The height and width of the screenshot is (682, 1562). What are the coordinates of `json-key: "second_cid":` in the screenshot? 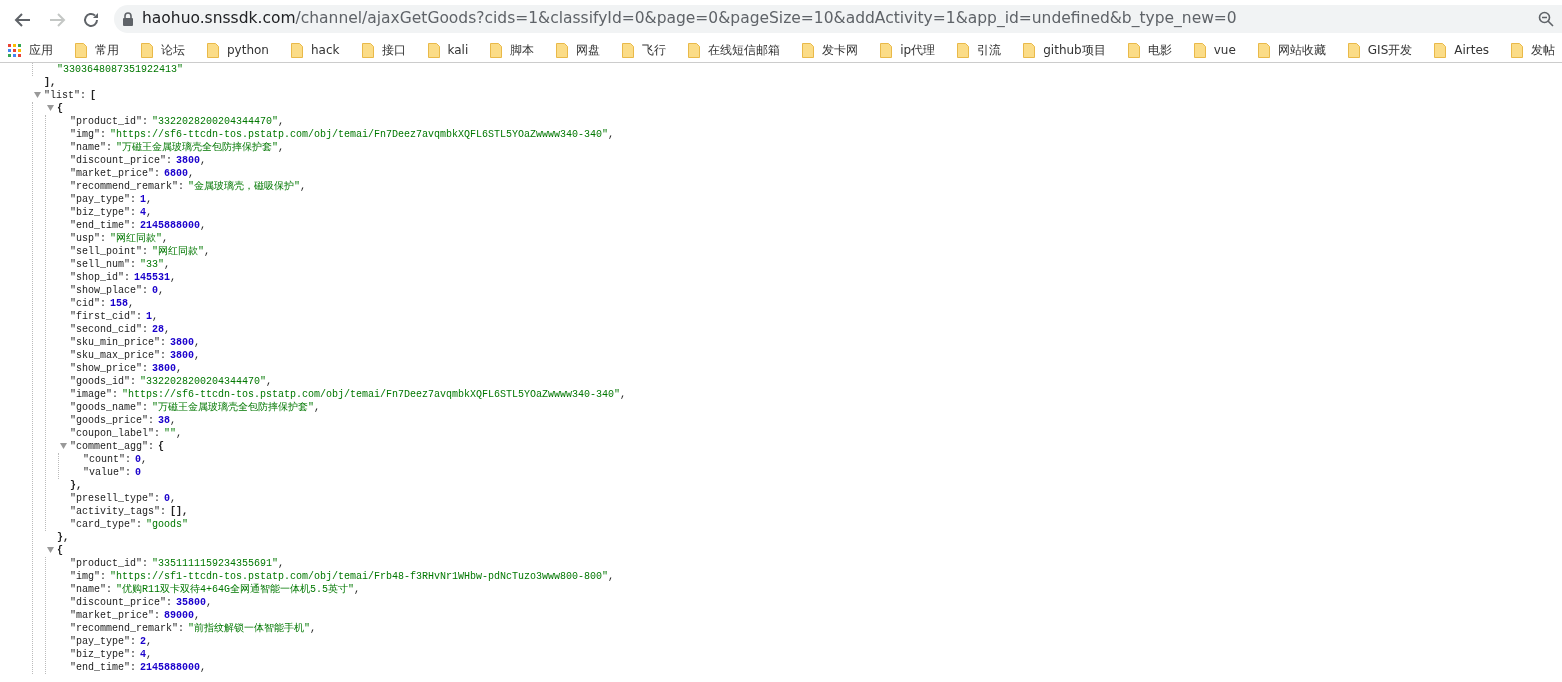 It's located at (109, 329).